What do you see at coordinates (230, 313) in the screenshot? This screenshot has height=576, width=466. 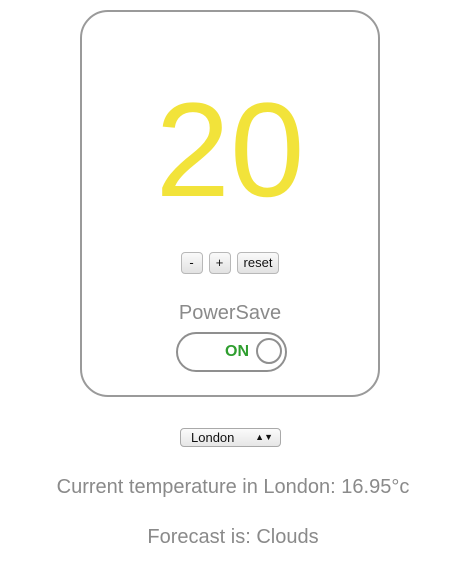 I see `powersave-label: PowerSave` at bounding box center [230, 313].